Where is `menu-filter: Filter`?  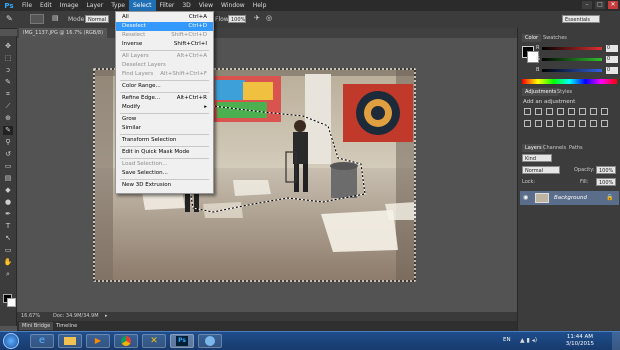
menu-filter: Filter is located at coordinates (167, 5).